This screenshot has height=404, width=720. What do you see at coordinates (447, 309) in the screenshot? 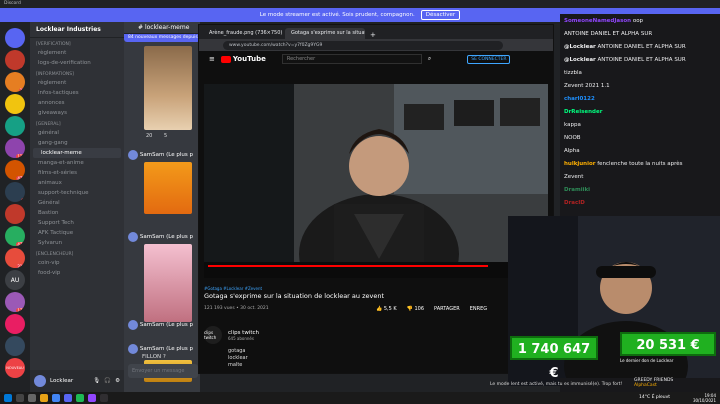
I see `share-button: PARTAGER` at bounding box center [447, 309].